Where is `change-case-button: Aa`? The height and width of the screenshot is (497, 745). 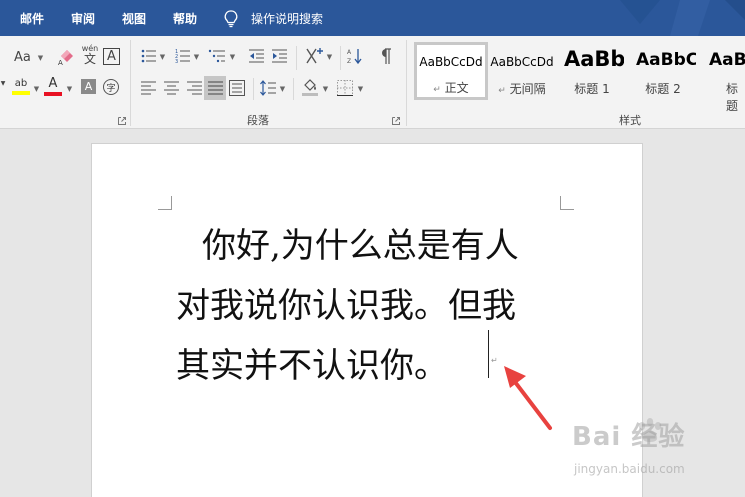
change-case-button: Aa is located at coordinates (22, 57).